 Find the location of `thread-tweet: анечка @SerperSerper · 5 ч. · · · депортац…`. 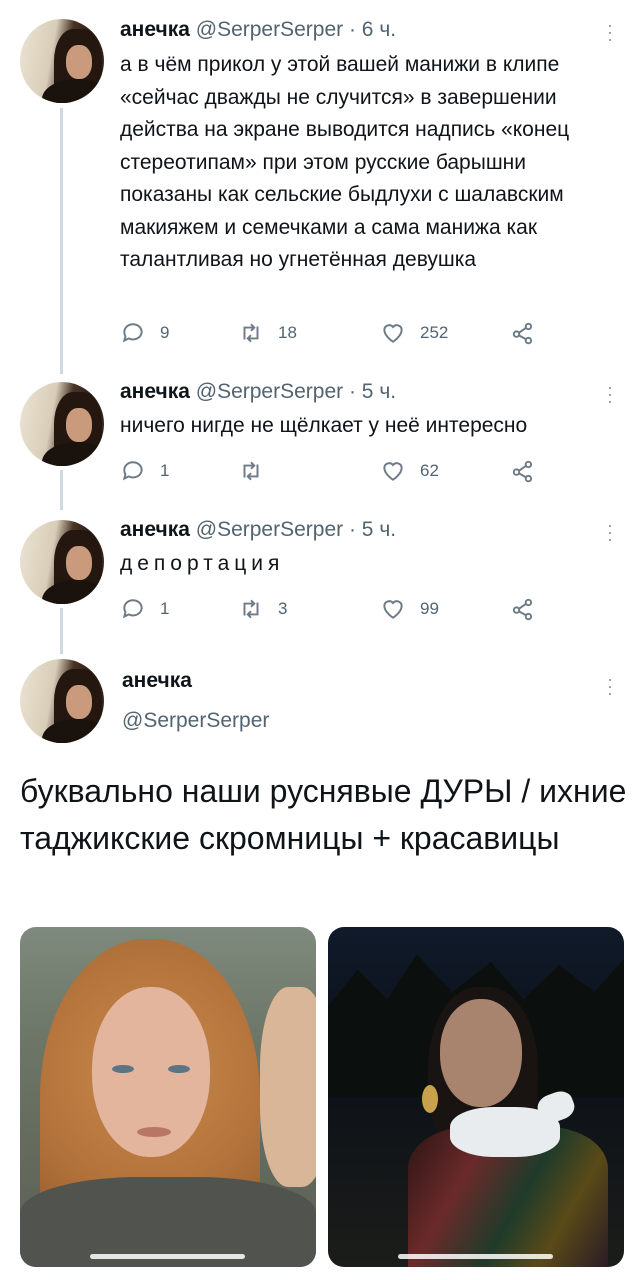

thread-tweet: анечка @SerperSerper · 5 ч. · · · депортац… is located at coordinates (321, 580).